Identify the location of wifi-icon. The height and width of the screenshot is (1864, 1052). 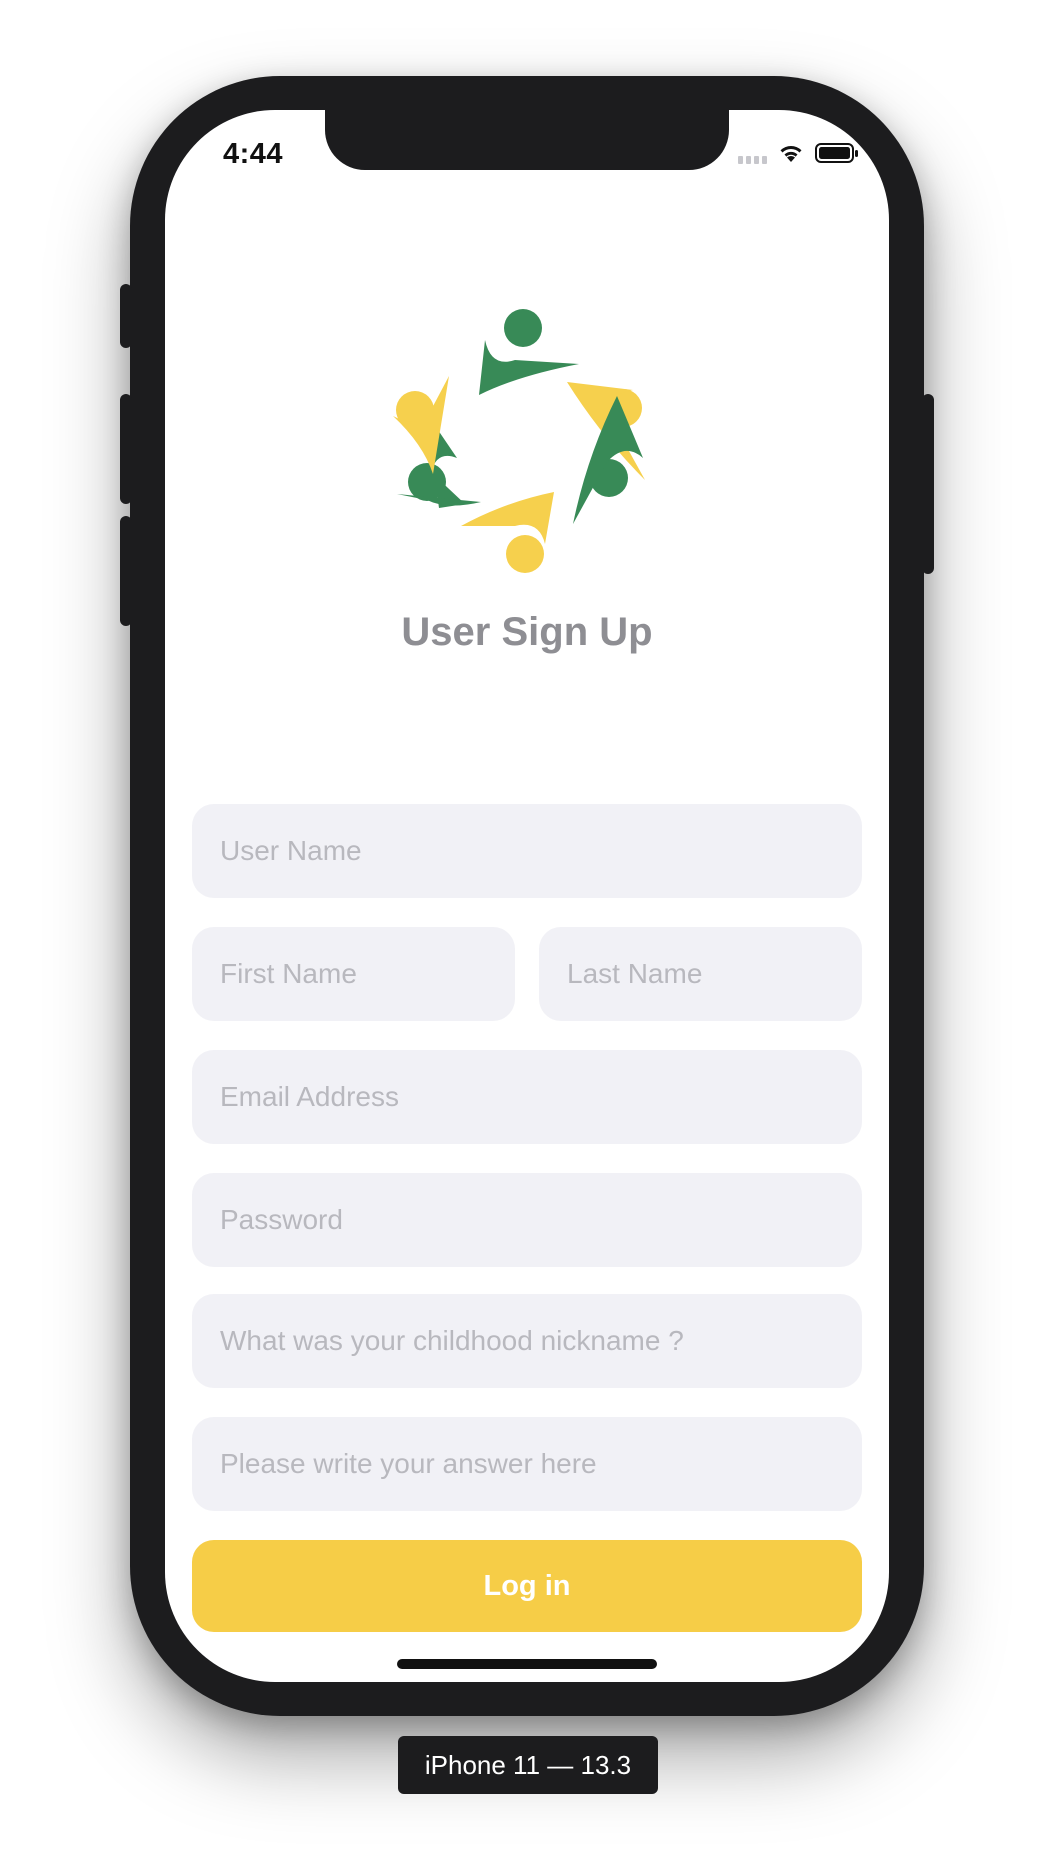
(791, 154).